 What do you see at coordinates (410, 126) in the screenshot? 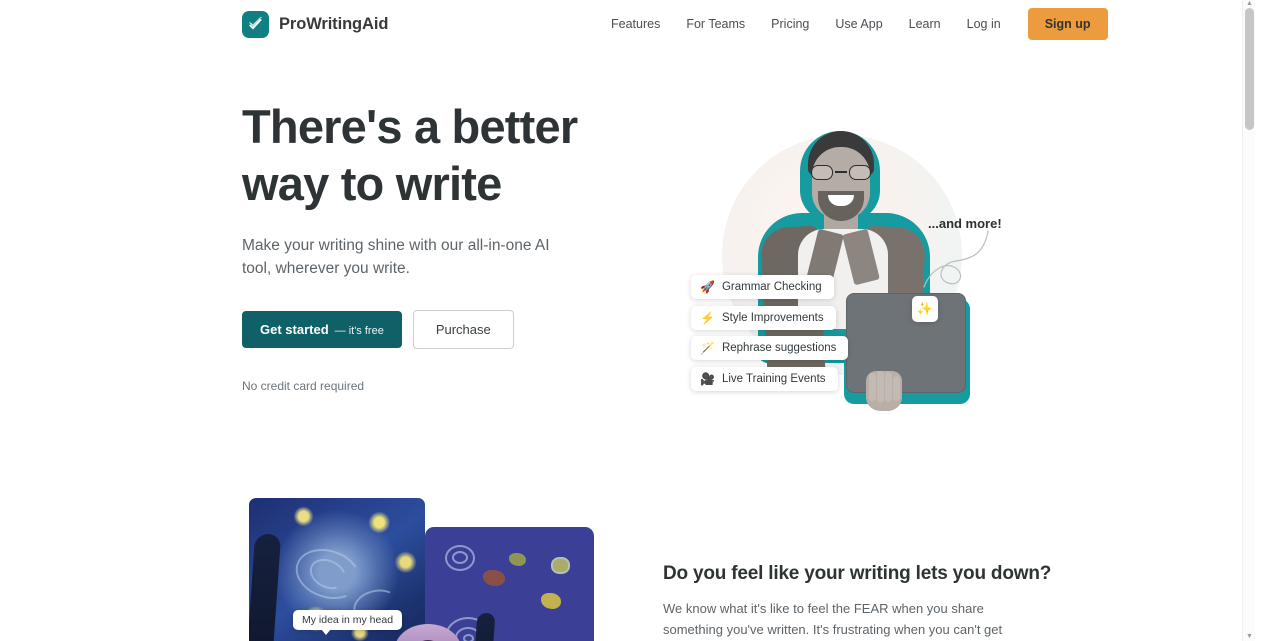
I see `hero-title-line-1: There's a better` at bounding box center [410, 126].